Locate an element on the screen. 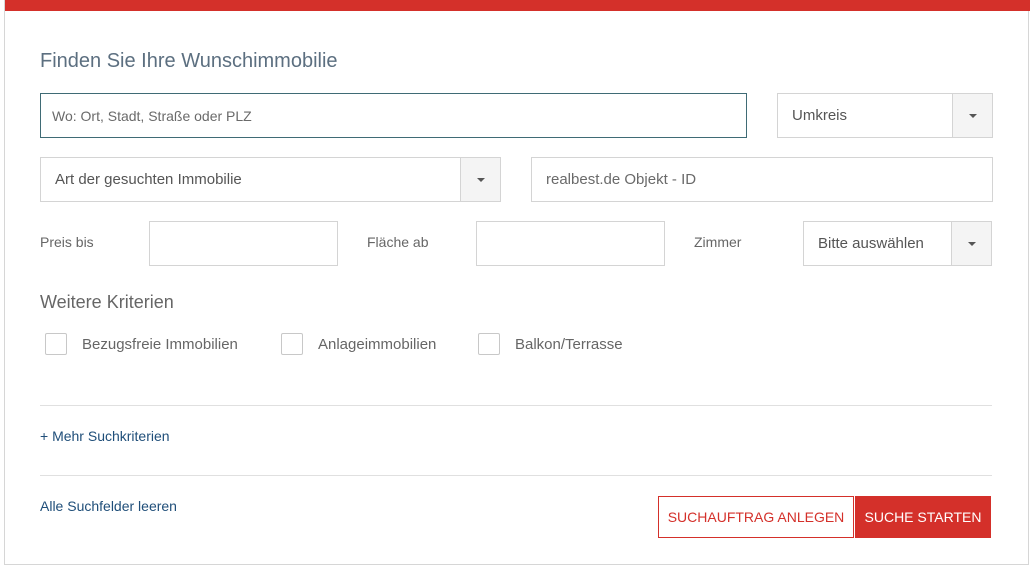 This screenshot has width=1035, height=569. rooms-select-value: Bitte auswählen is located at coordinates (871, 243).